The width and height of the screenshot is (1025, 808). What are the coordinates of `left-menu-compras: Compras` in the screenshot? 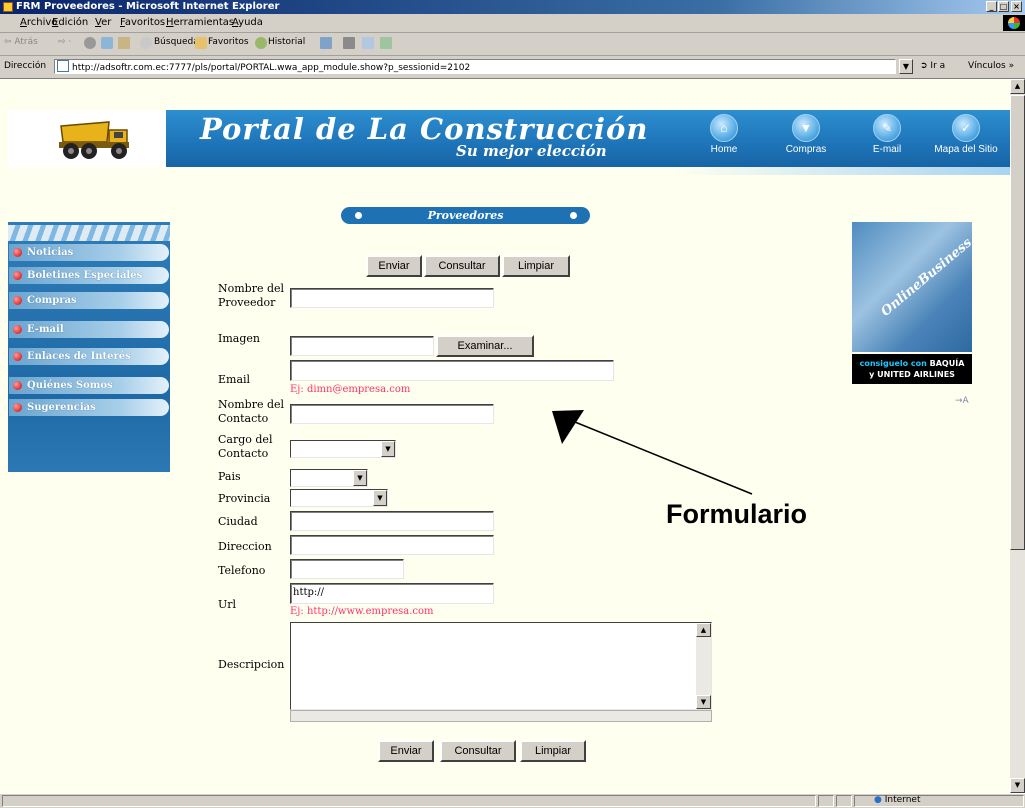 It's located at (89, 300).